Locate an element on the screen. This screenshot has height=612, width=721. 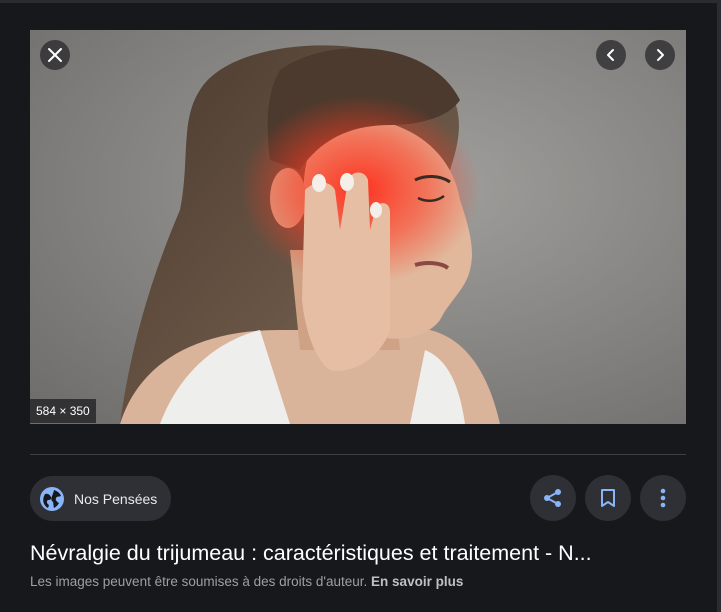
window-top-edge is located at coordinates (360, 1).